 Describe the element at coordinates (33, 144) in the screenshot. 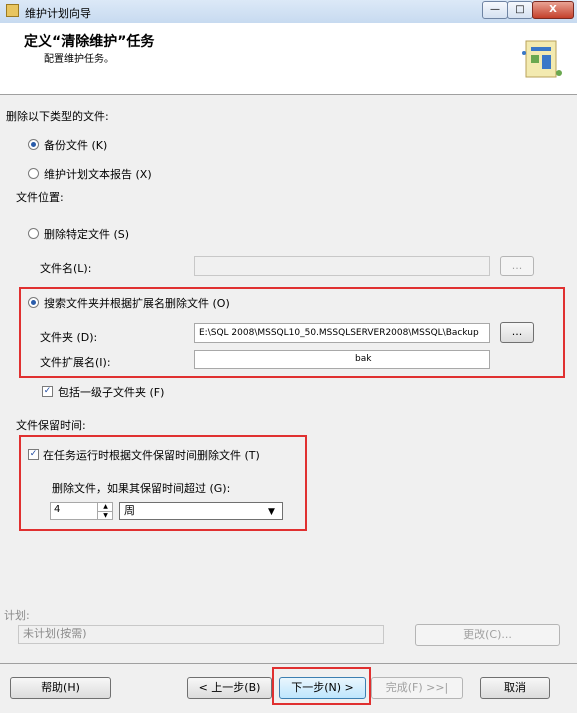

I see `backup-files-radio` at that location.